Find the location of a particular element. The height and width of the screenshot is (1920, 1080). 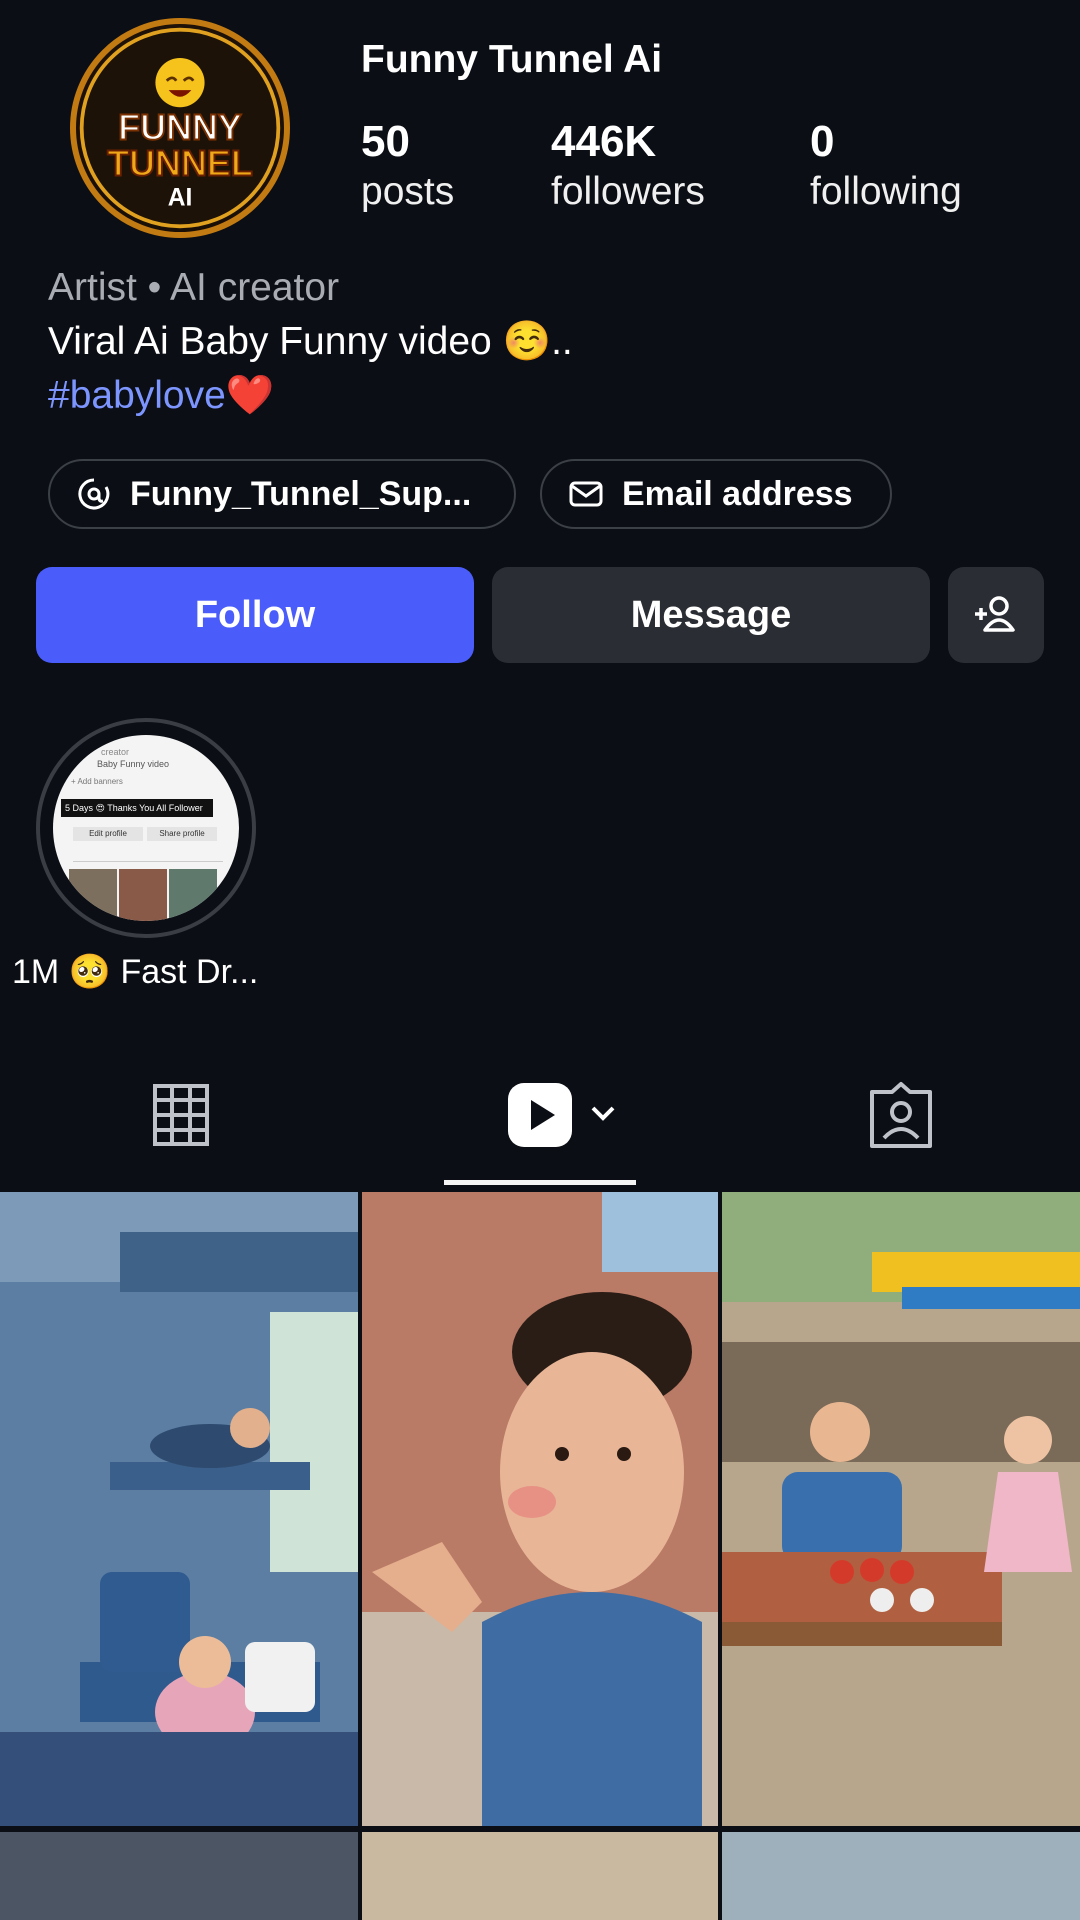

reels-icon is located at coordinates (561, 1115).